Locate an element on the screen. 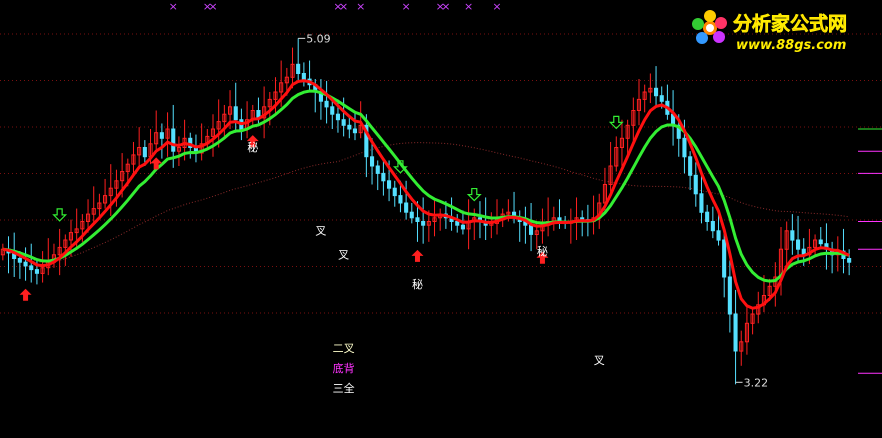  logo-title: 分析家公式网 is located at coordinates (790, 23).